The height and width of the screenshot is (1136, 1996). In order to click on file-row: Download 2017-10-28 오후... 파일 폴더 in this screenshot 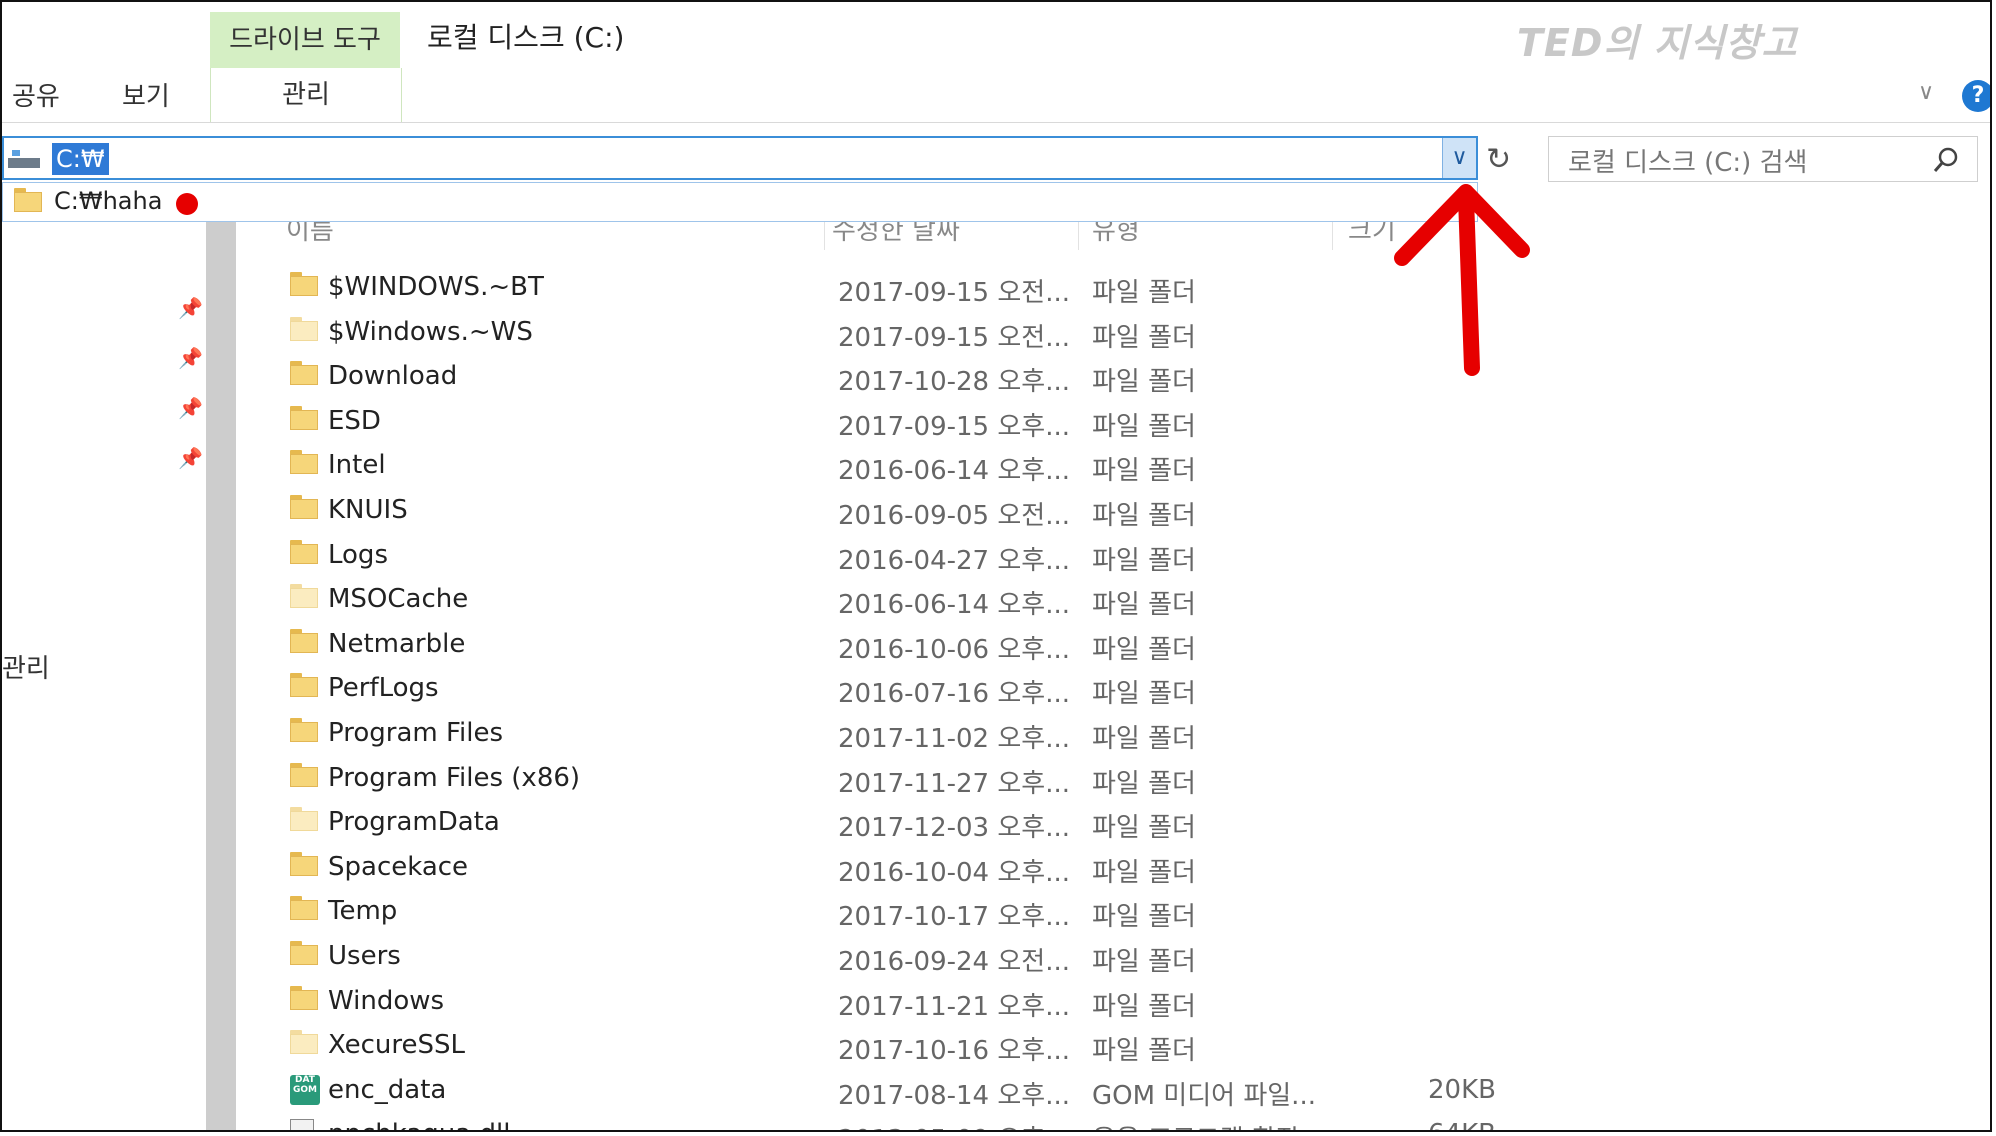, I will do `click(1102, 377)`.